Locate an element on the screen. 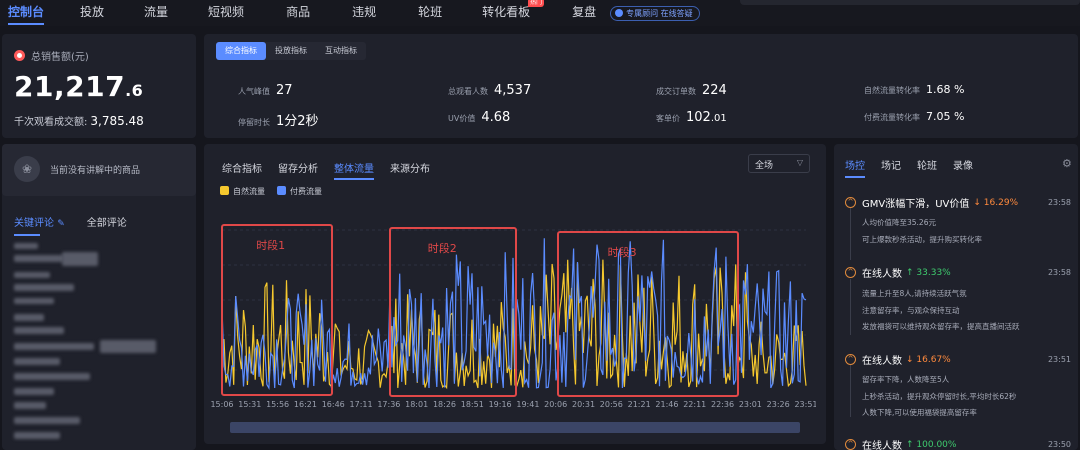 The width and height of the screenshot is (1080, 450). hot-badge: 热门 is located at coordinates (536, 3).